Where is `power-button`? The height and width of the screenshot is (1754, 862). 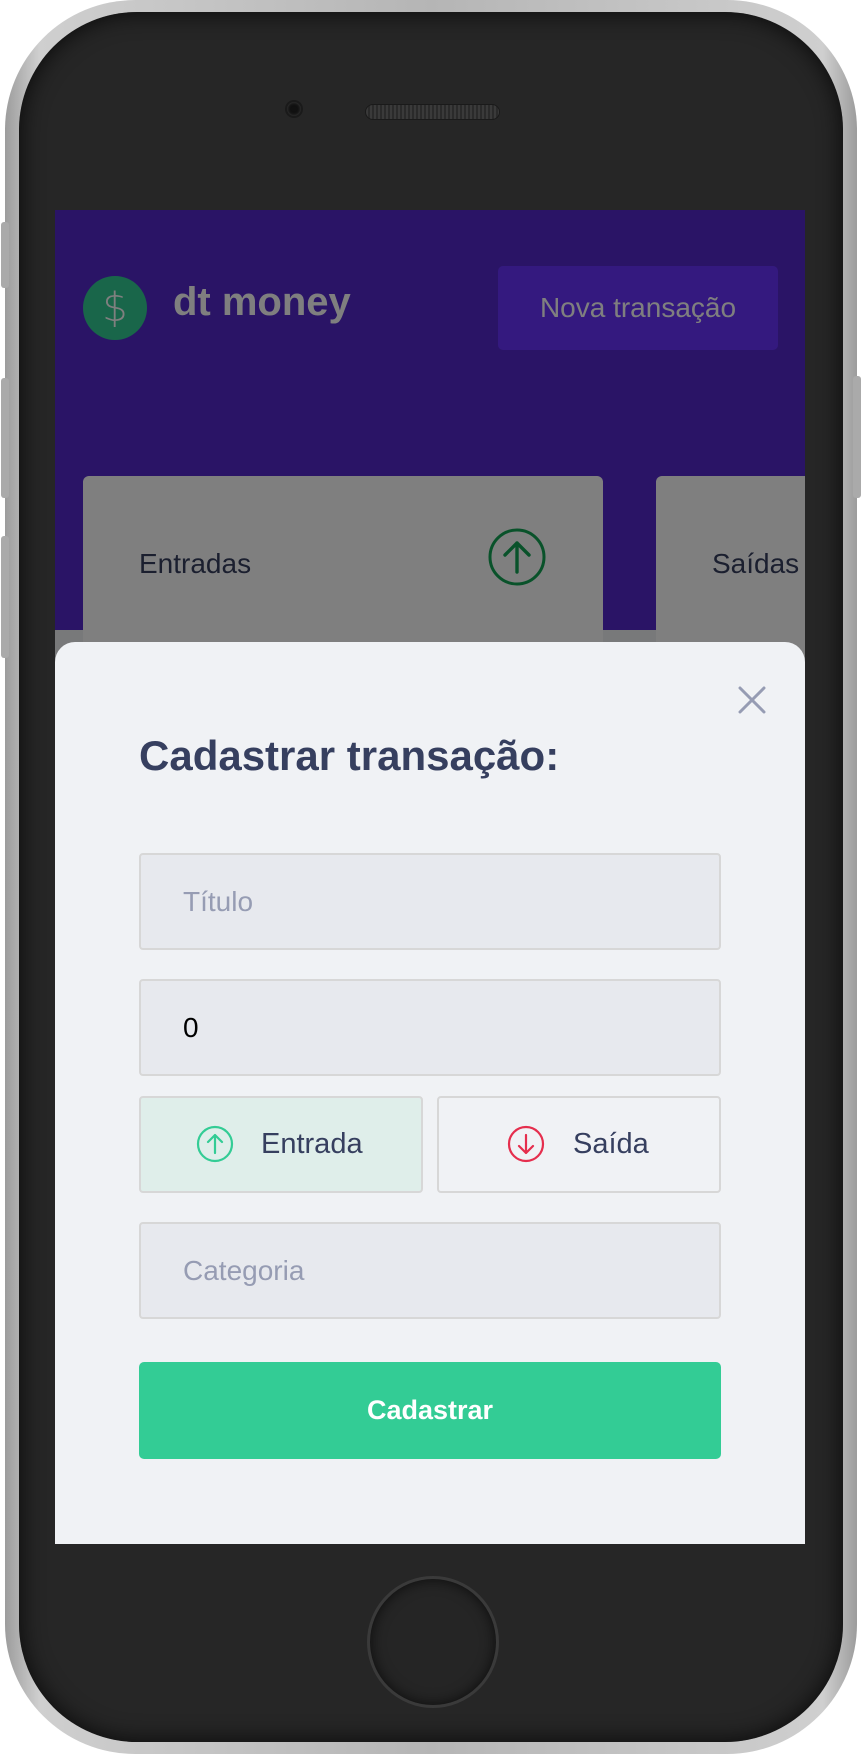 power-button is located at coordinates (857, 437).